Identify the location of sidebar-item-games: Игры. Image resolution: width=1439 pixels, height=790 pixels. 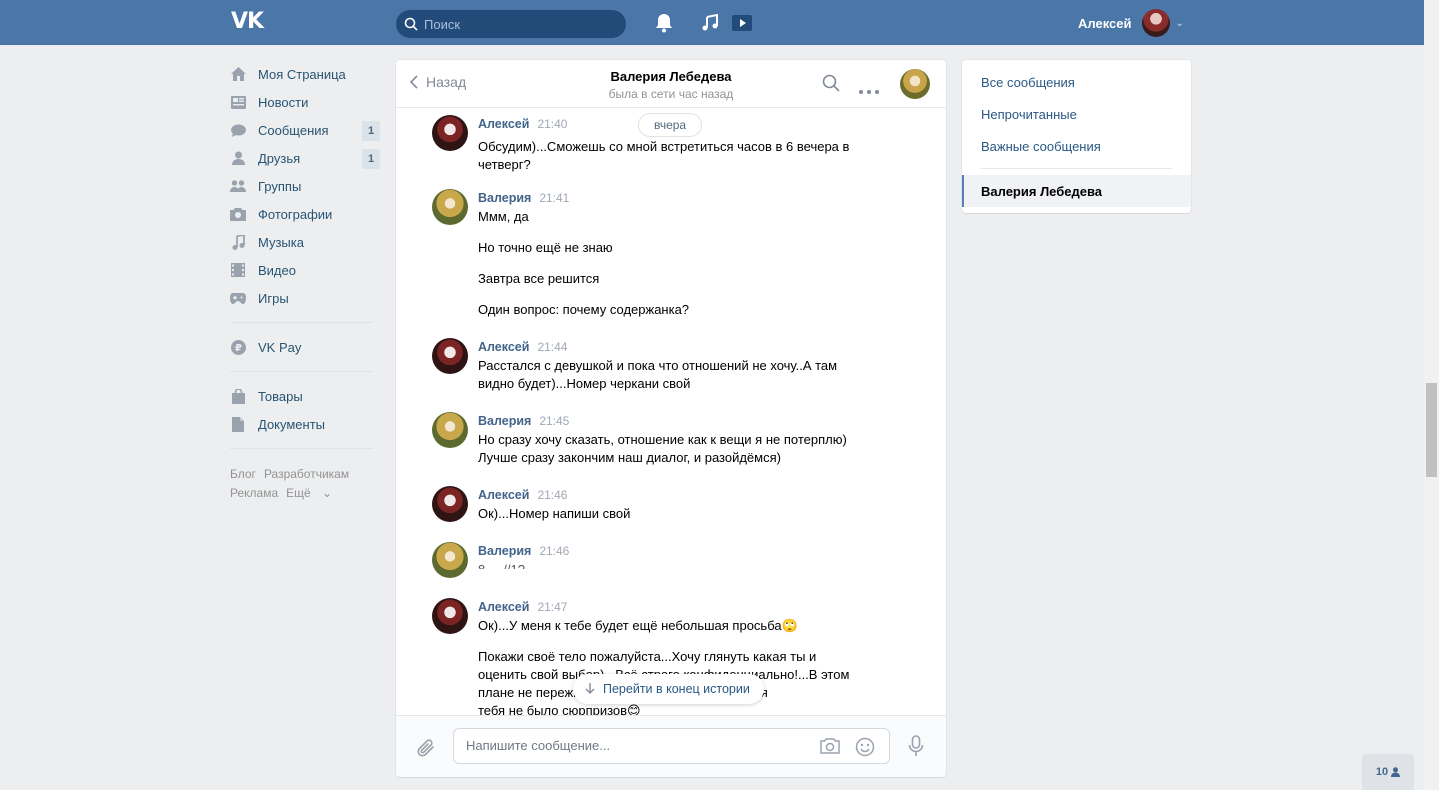
(305, 298).